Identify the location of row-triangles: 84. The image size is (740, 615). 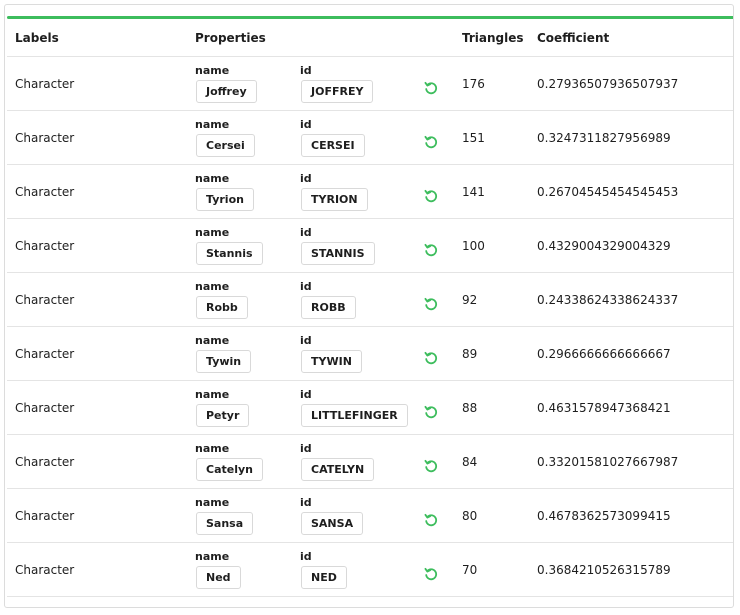
(499, 461).